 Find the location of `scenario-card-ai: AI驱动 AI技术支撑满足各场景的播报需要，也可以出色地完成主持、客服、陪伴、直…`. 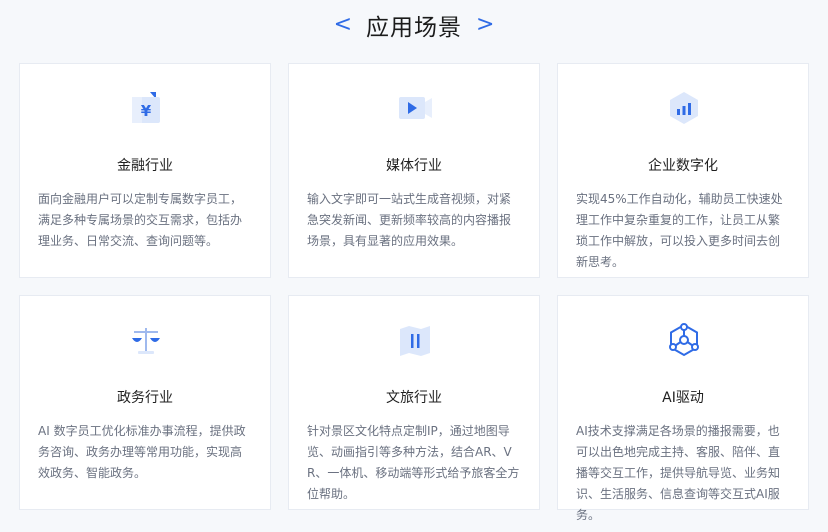

scenario-card-ai: AI驱动 AI技术支撑满足各场景的播报需要，也可以出色地完成主持、客服、陪伴、直… is located at coordinates (683, 408).